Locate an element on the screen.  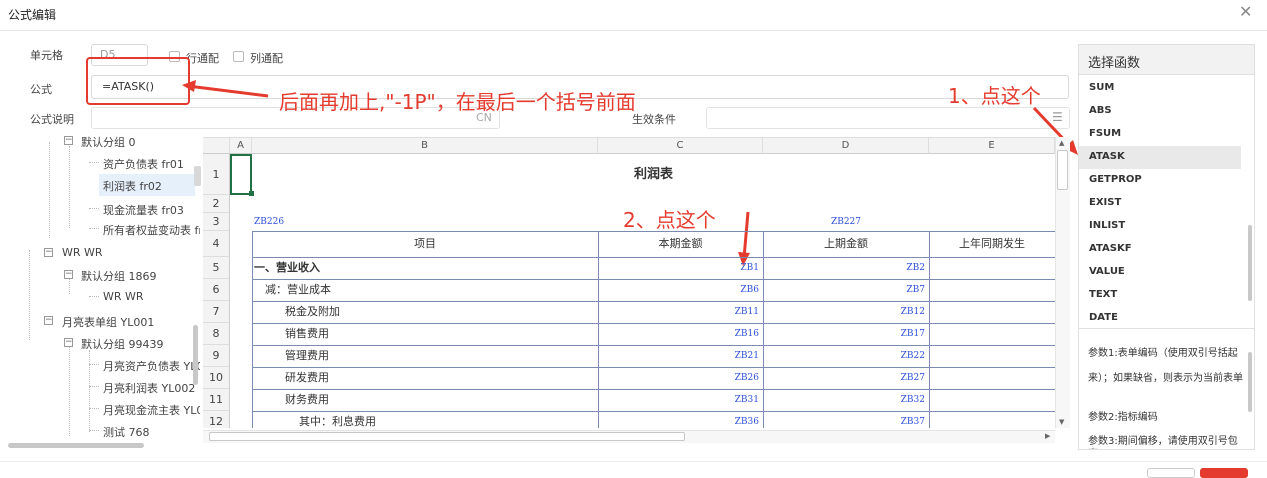
table-header-cell: 上年同期发生 is located at coordinates (992, 244).